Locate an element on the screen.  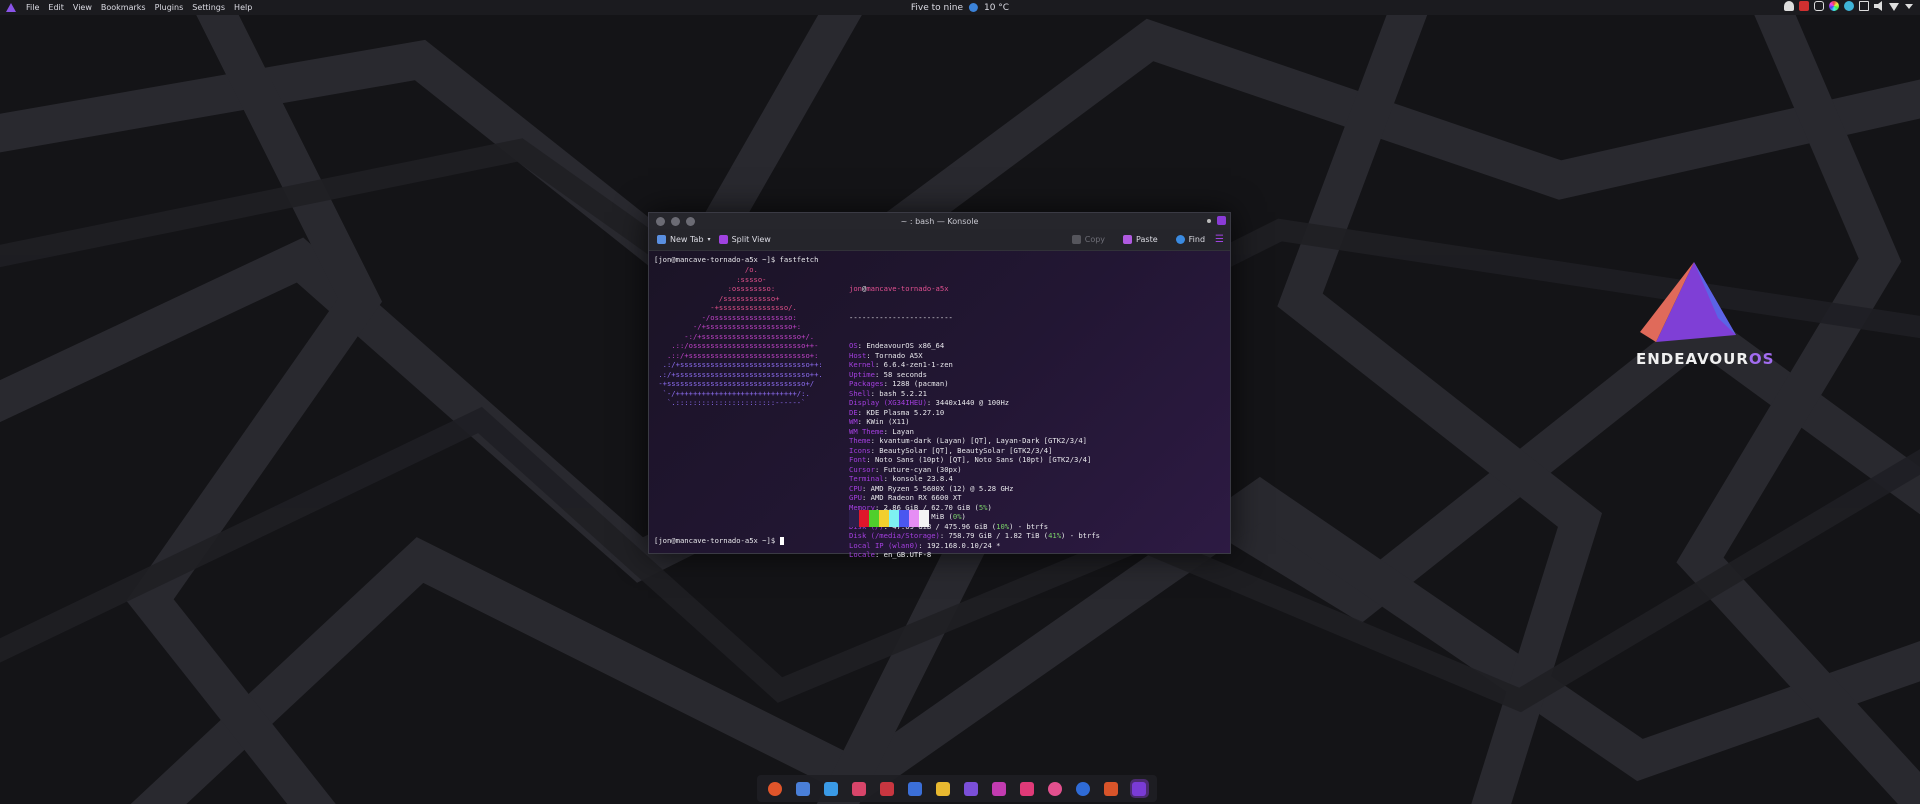
chevron-down-icon is located at coordinates (1909, 6).